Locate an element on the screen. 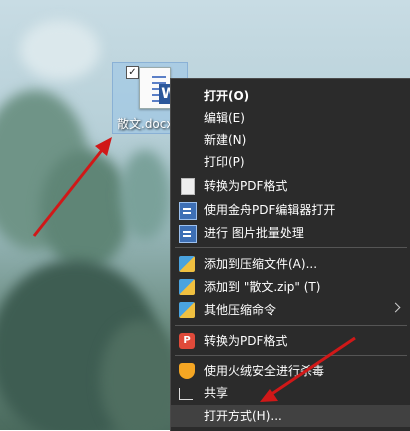 The height and width of the screenshot is (431, 410). arrow-to-open-with is located at coordinates (308, 369).